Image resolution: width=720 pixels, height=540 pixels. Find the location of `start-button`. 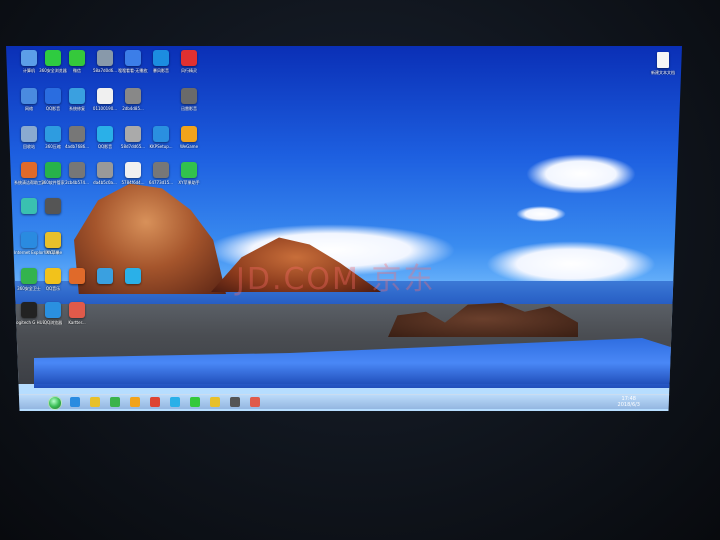

start-button is located at coordinates (55, 403).